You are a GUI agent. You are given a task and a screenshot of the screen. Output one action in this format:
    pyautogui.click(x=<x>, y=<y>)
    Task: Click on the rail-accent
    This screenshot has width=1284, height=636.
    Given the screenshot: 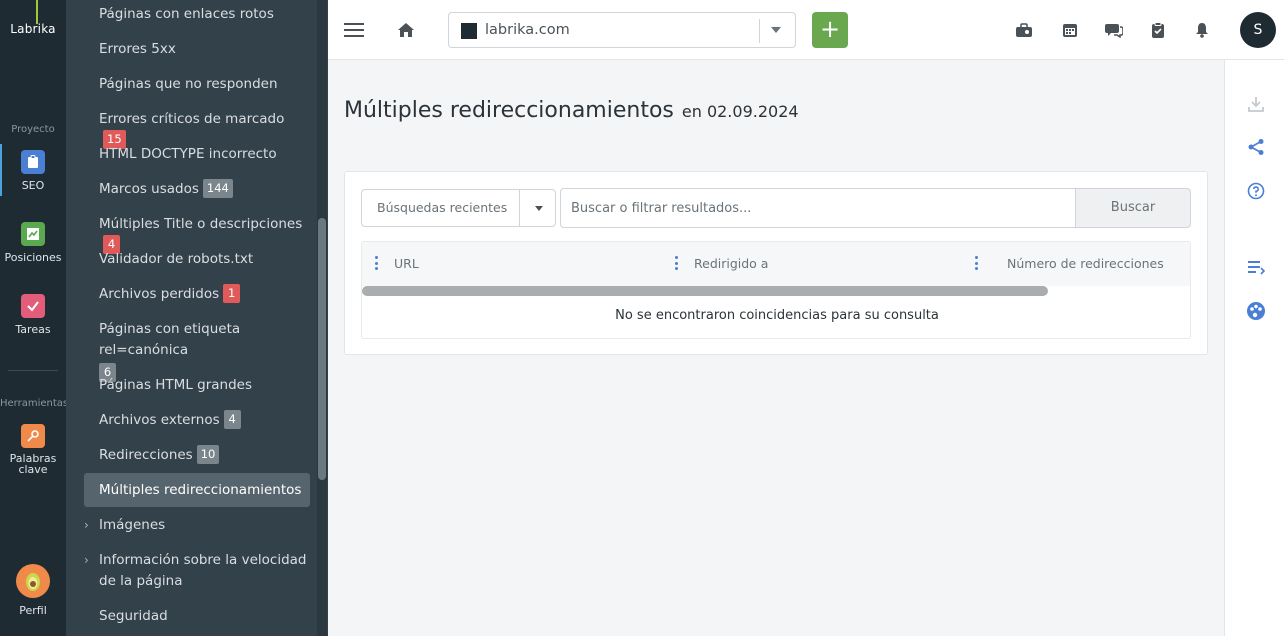 What is the action you would take?
    pyautogui.click(x=37, y=12)
    